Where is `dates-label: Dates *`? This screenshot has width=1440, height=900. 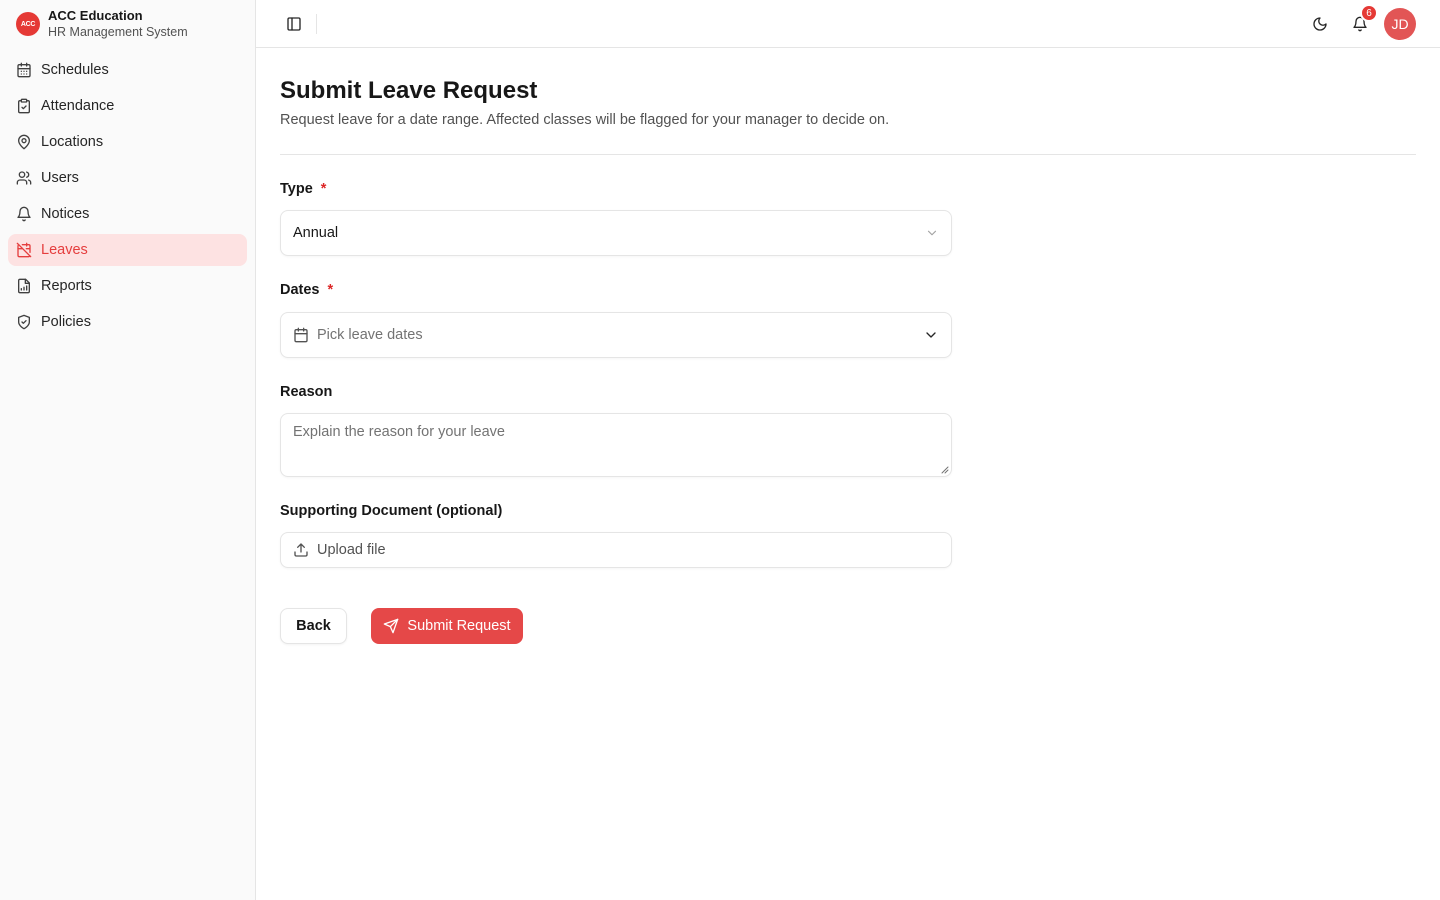
dates-label: Dates * is located at coordinates (307, 290).